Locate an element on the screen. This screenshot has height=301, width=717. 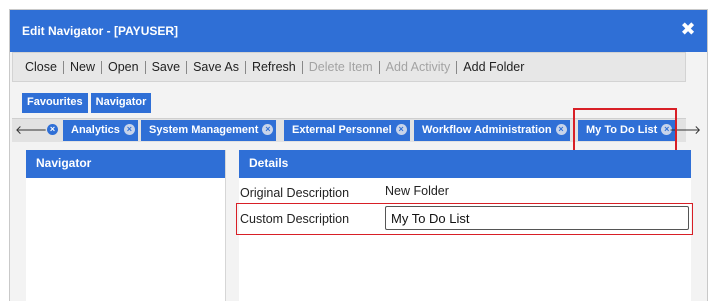
delete-item-button: Delete Item is located at coordinates (340, 67).